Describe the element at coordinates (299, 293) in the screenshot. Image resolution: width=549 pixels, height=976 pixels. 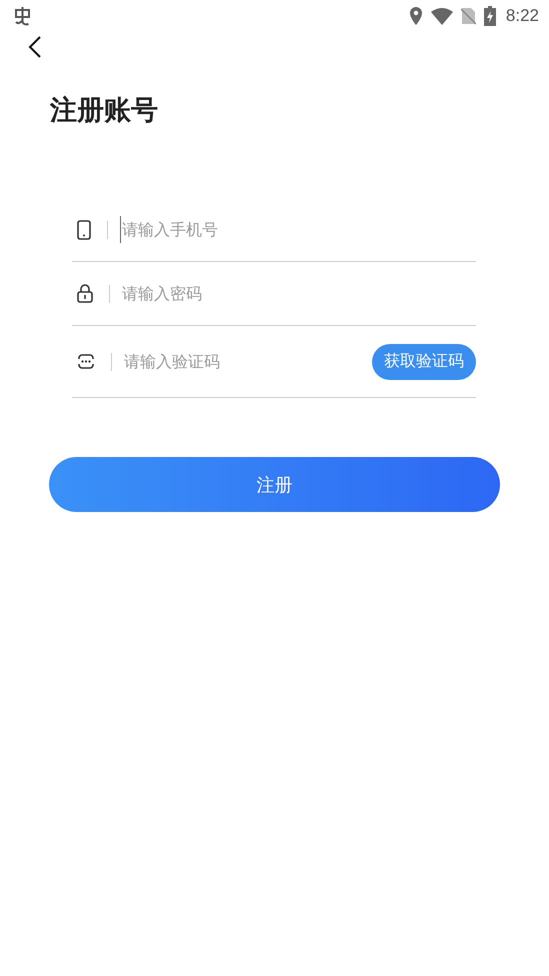
I see `password-input-field: 请输入密码` at that location.